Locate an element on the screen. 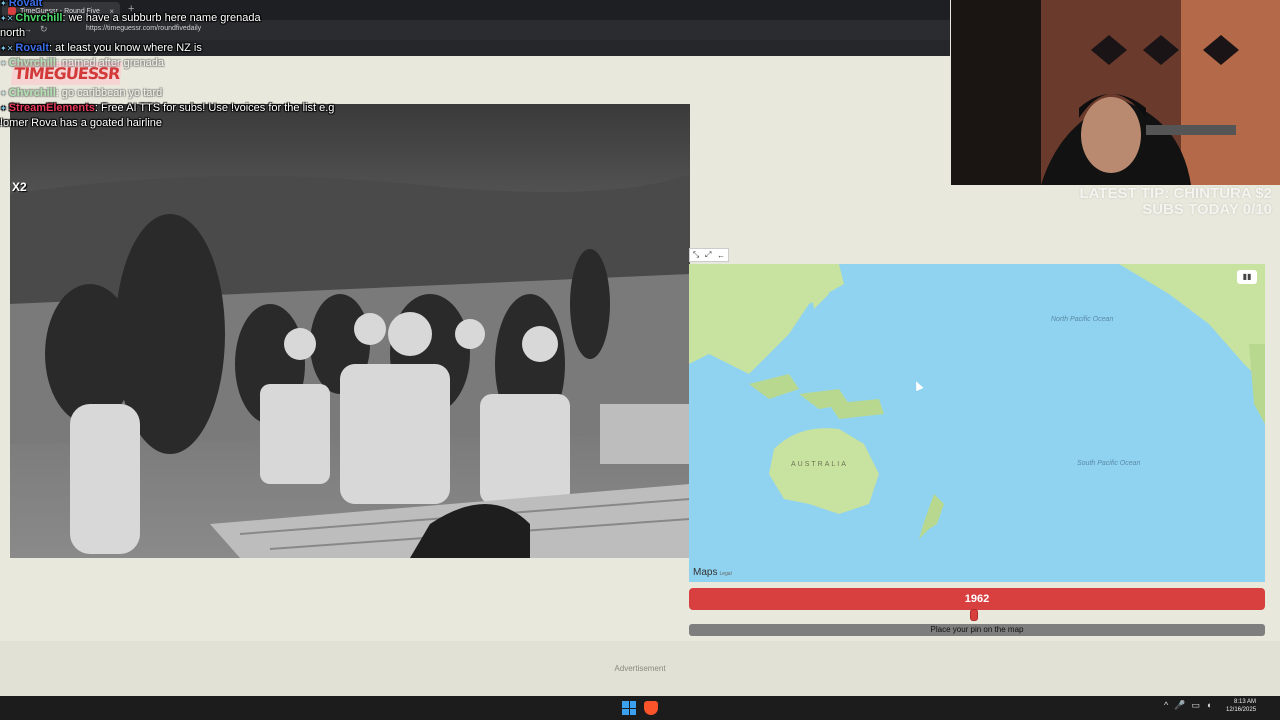 The height and width of the screenshot is (720, 1280). taskbar-clock: 8:13 AM 12/16/2025 is located at coordinates (1241, 707).